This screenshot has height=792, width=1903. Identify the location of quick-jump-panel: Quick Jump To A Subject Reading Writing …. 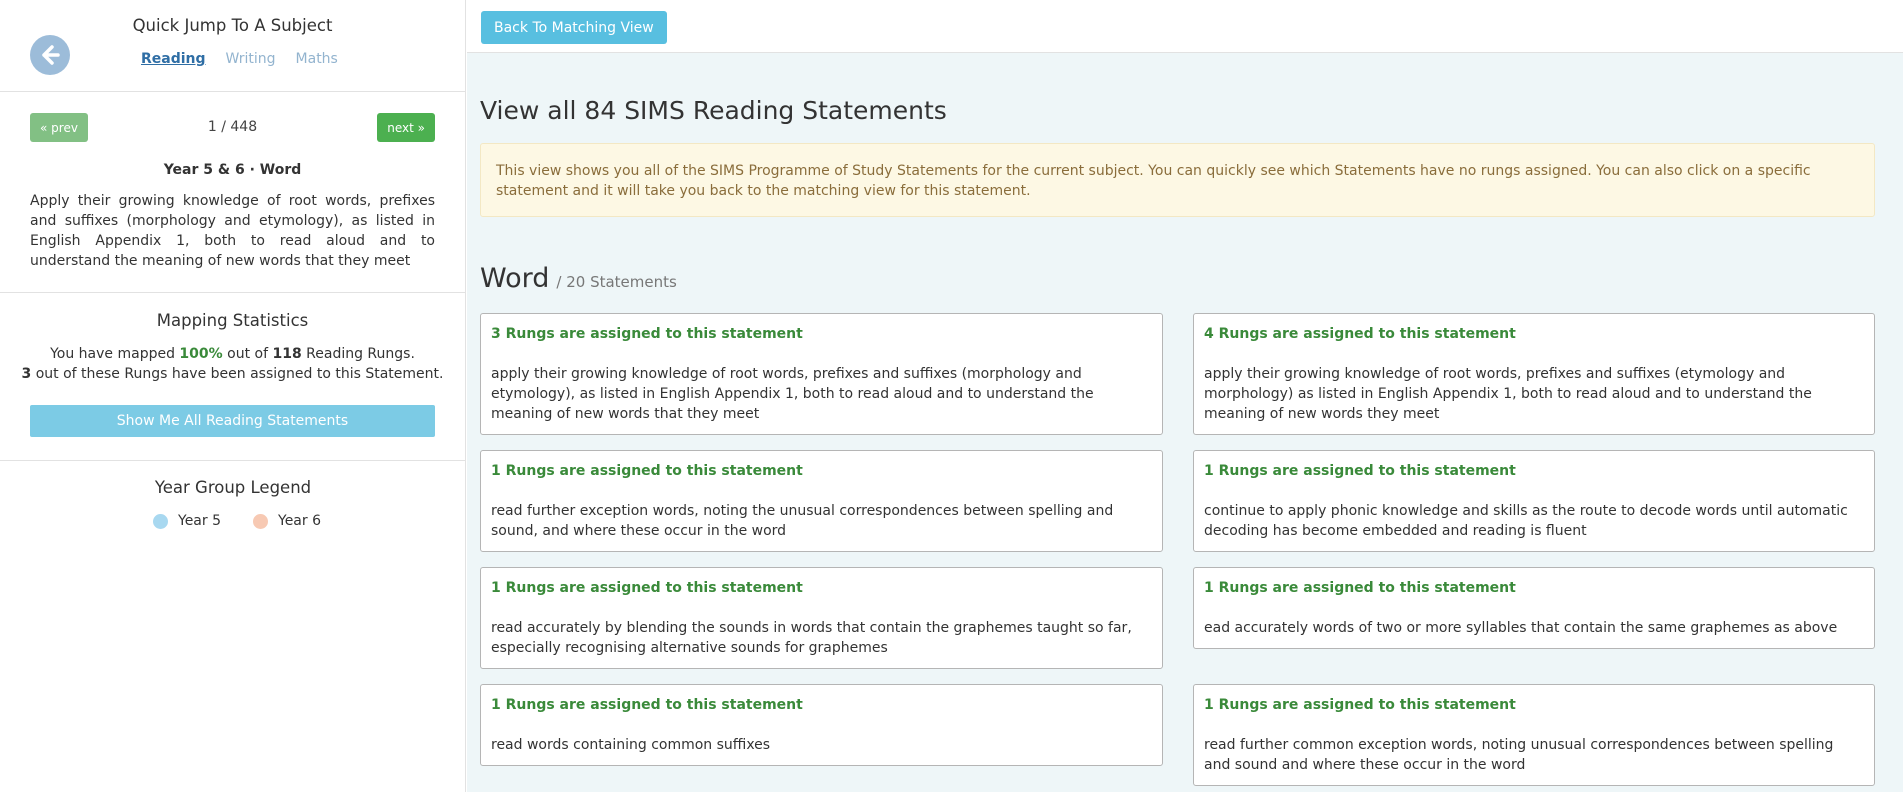
(232, 46).